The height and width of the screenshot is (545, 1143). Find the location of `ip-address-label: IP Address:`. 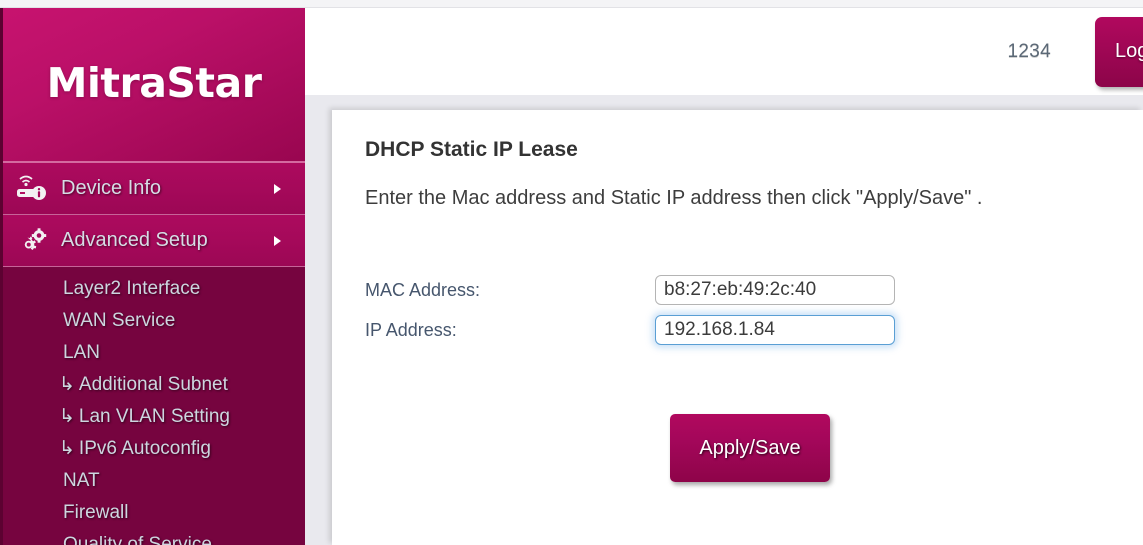

ip-address-label: IP Address: is located at coordinates (411, 329).